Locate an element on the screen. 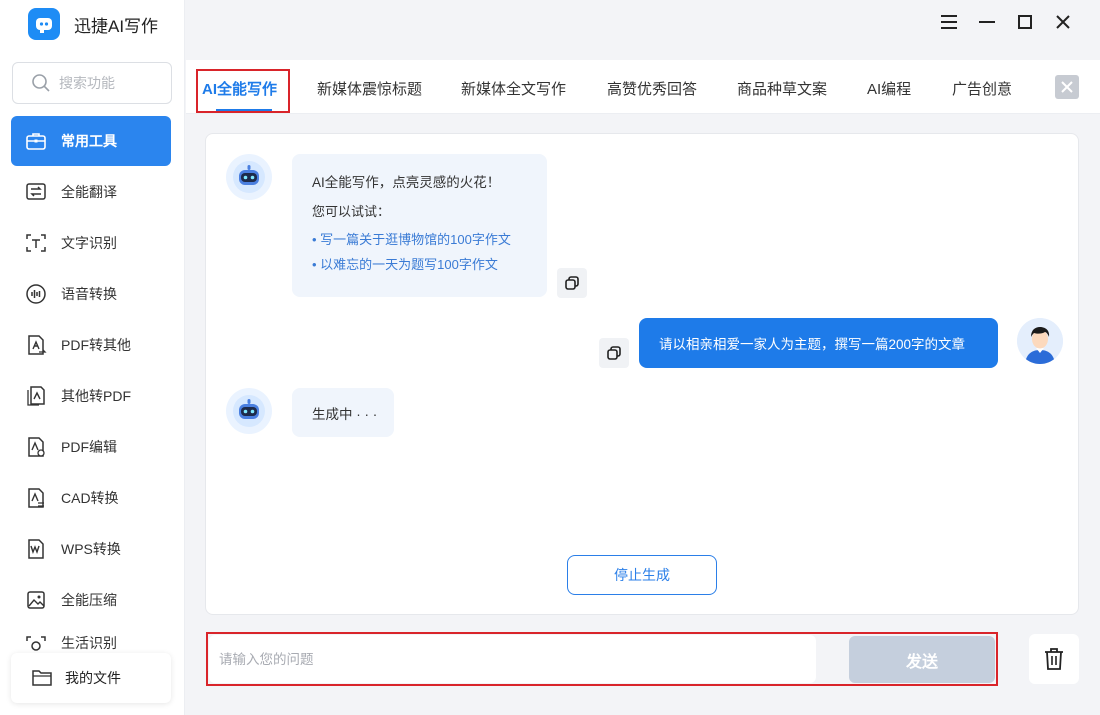 The height and width of the screenshot is (715, 1100). user-avatar-icon is located at coordinates (1040, 341).